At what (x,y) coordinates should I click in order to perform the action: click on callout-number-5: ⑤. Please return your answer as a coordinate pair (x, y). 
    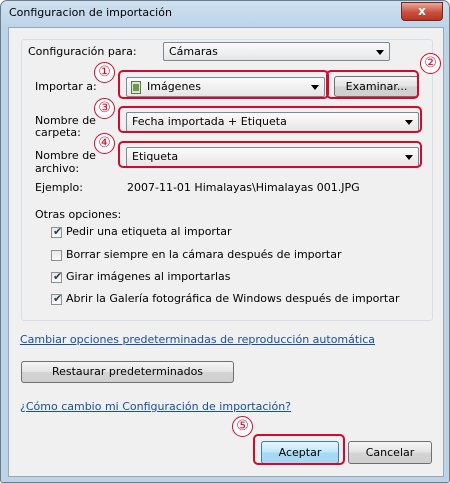
    Looking at the image, I should click on (242, 426).